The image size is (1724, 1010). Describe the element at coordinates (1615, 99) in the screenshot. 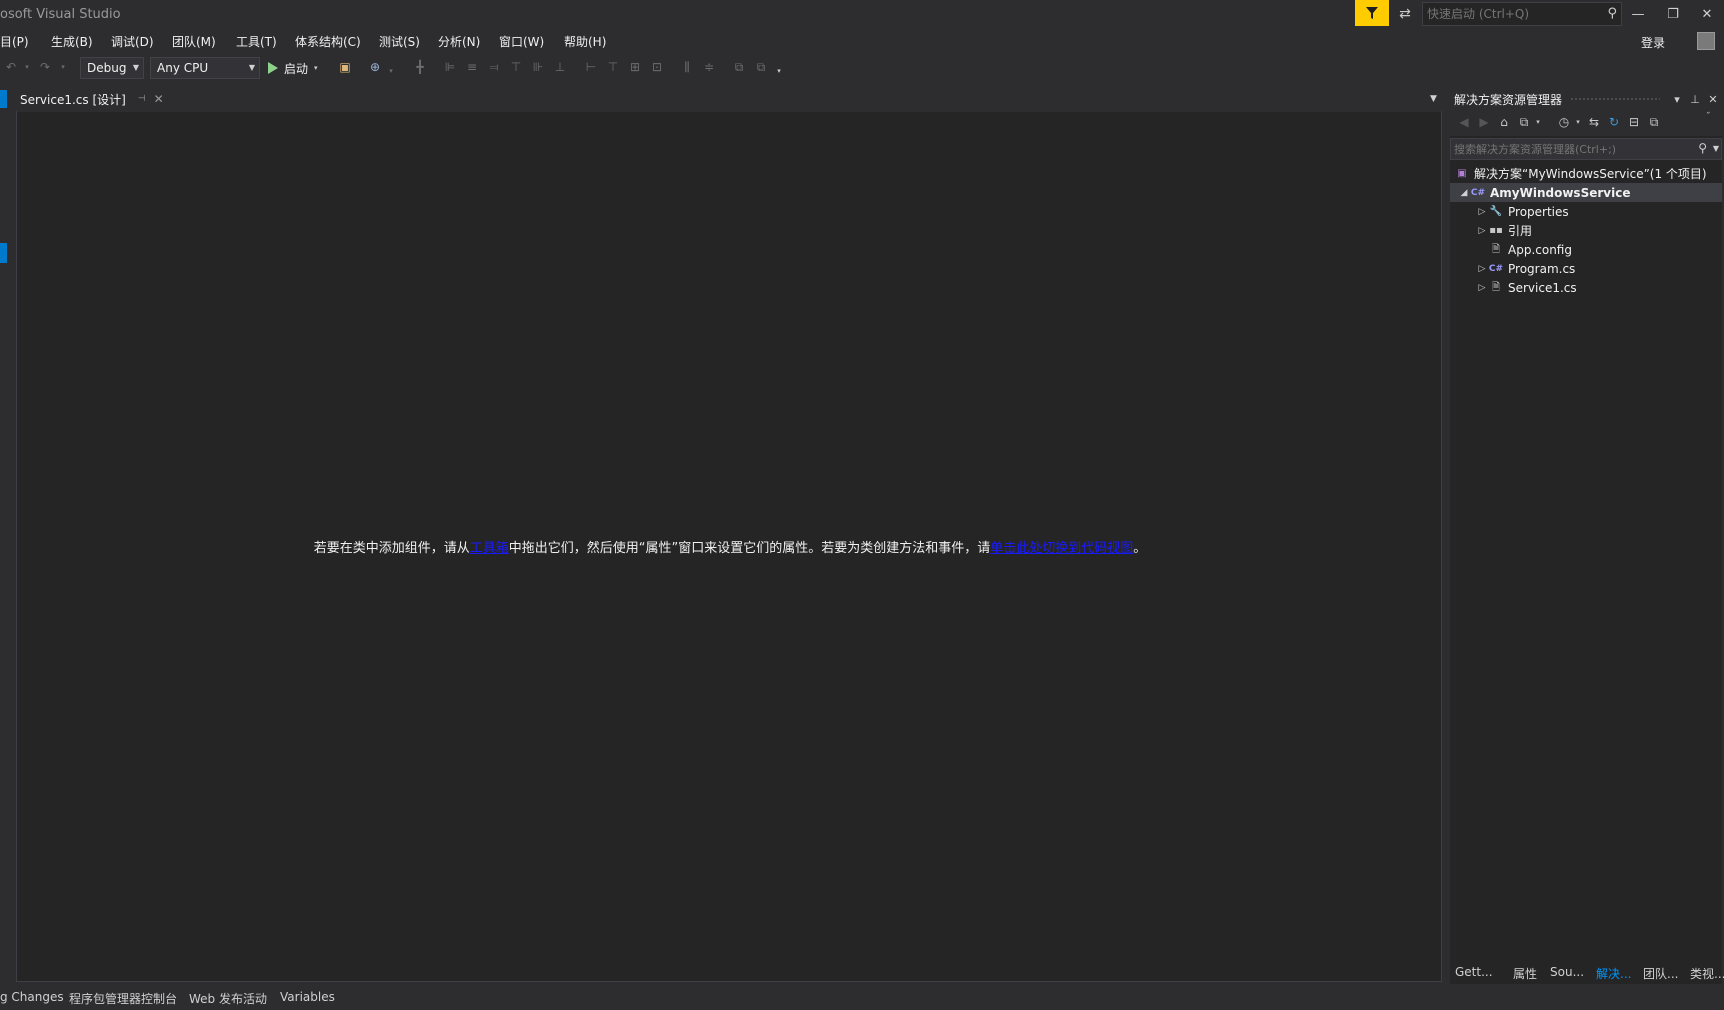

I see `panel-grip` at that location.